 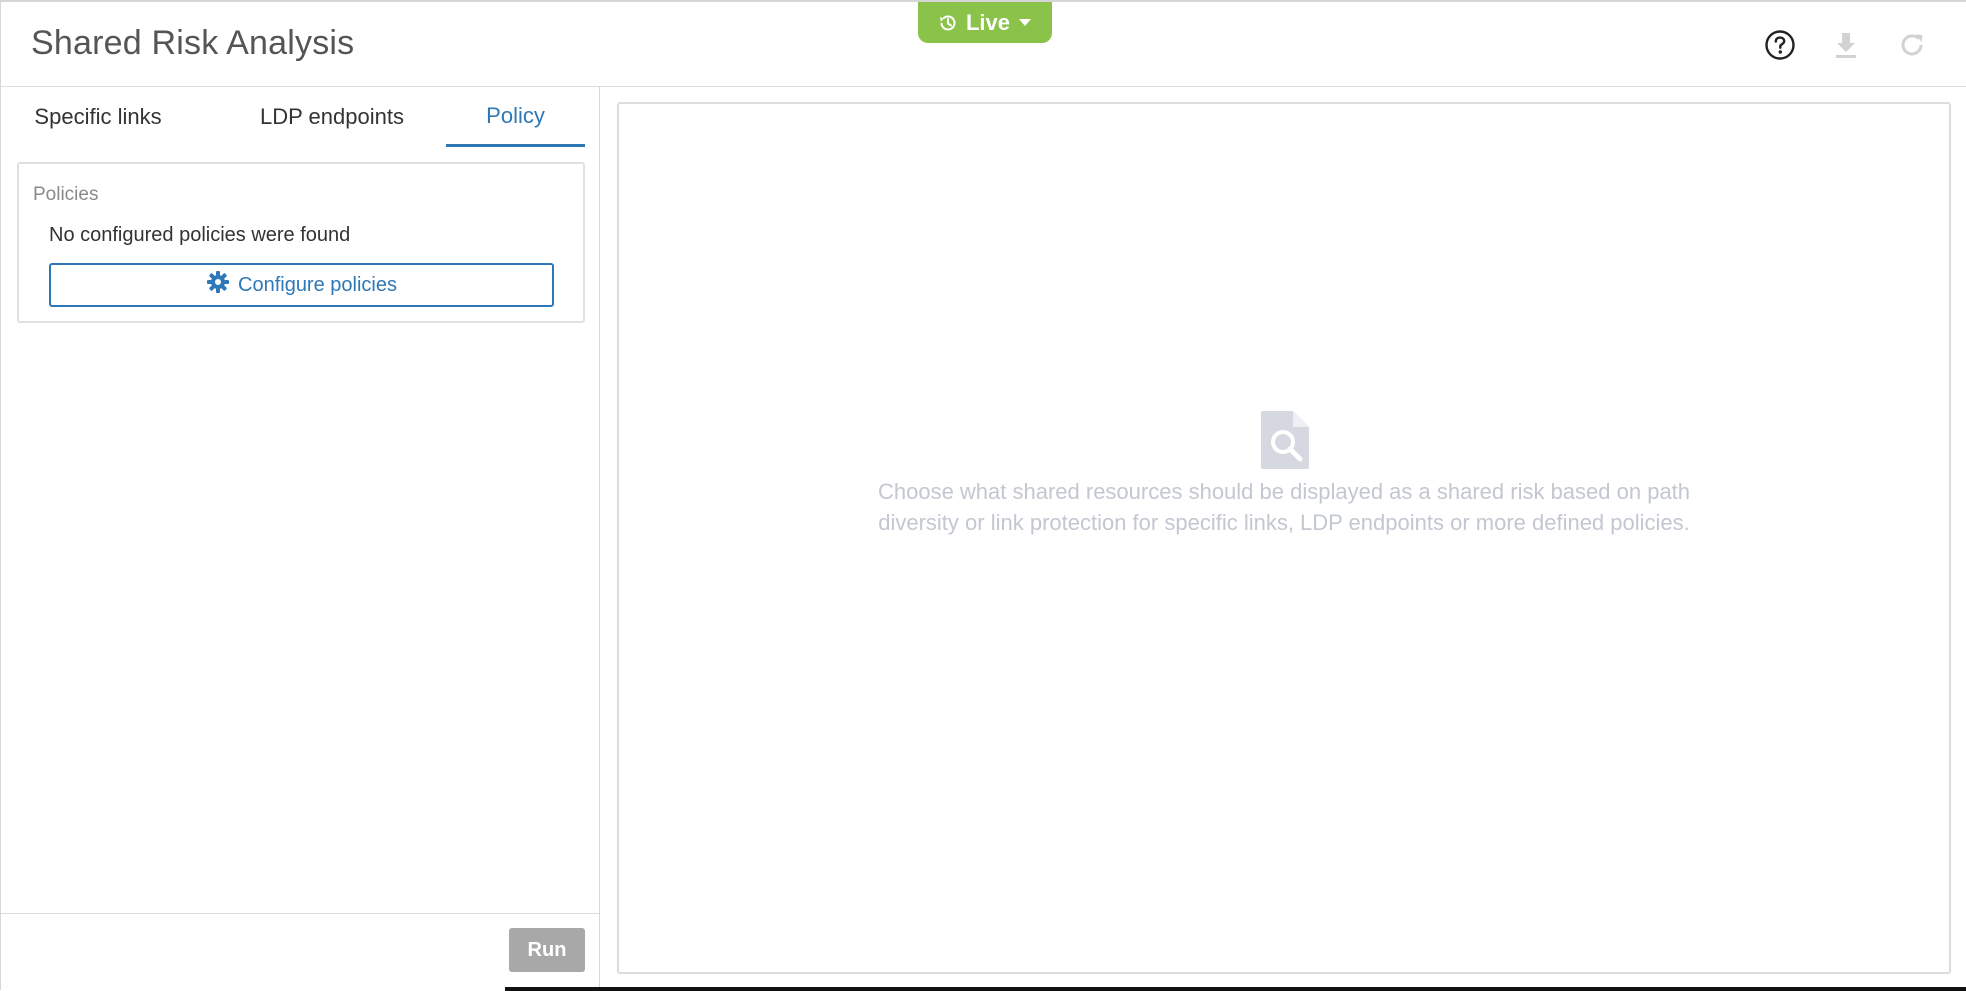 I want to click on tab-bar: Specific links LDP endpoints Policy, so click(x=301, y=117).